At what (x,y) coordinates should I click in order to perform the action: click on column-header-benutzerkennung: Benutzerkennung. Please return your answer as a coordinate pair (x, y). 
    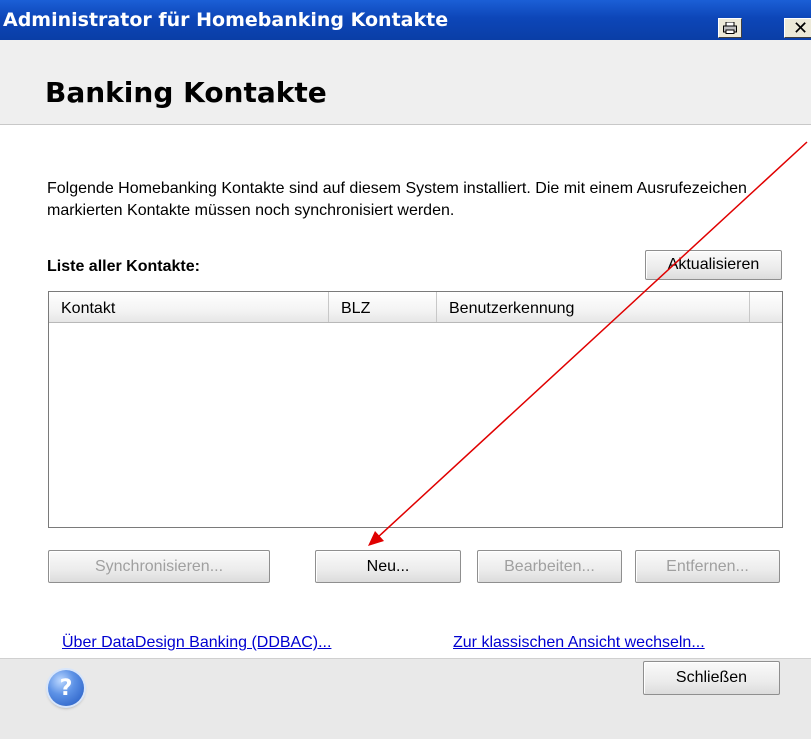
    Looking at the image, I should click on (593, 307).